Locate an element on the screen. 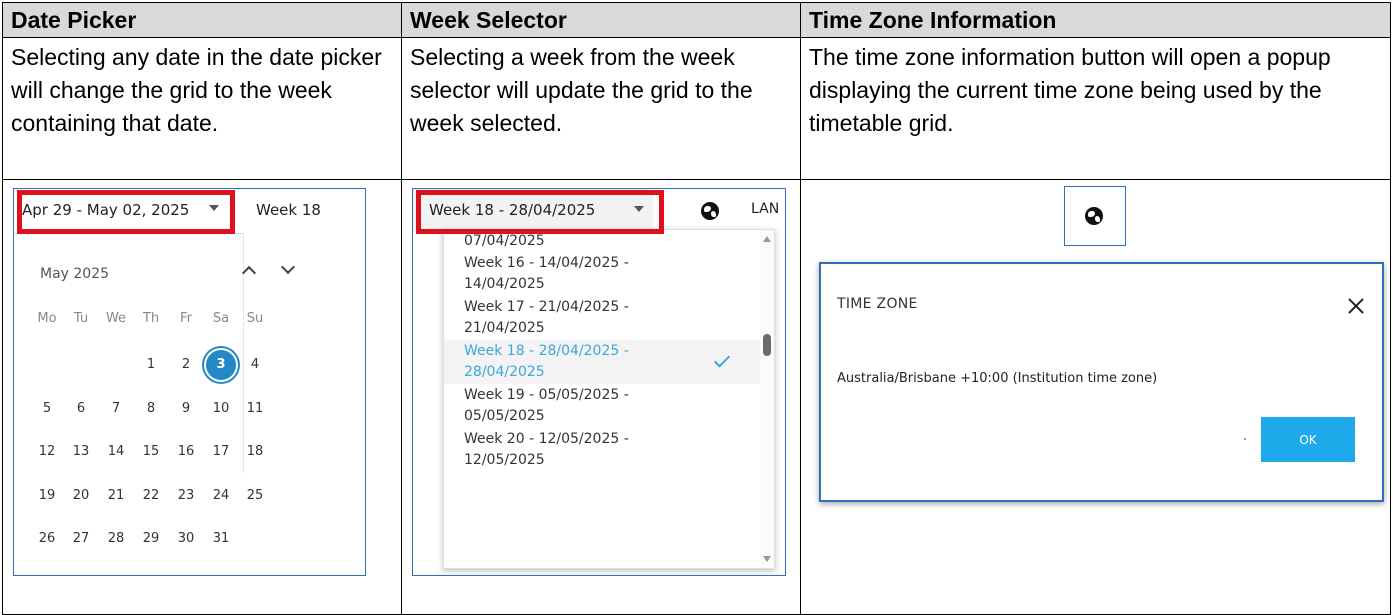  calendar-day: 10 is located at coordinates (221, 408).